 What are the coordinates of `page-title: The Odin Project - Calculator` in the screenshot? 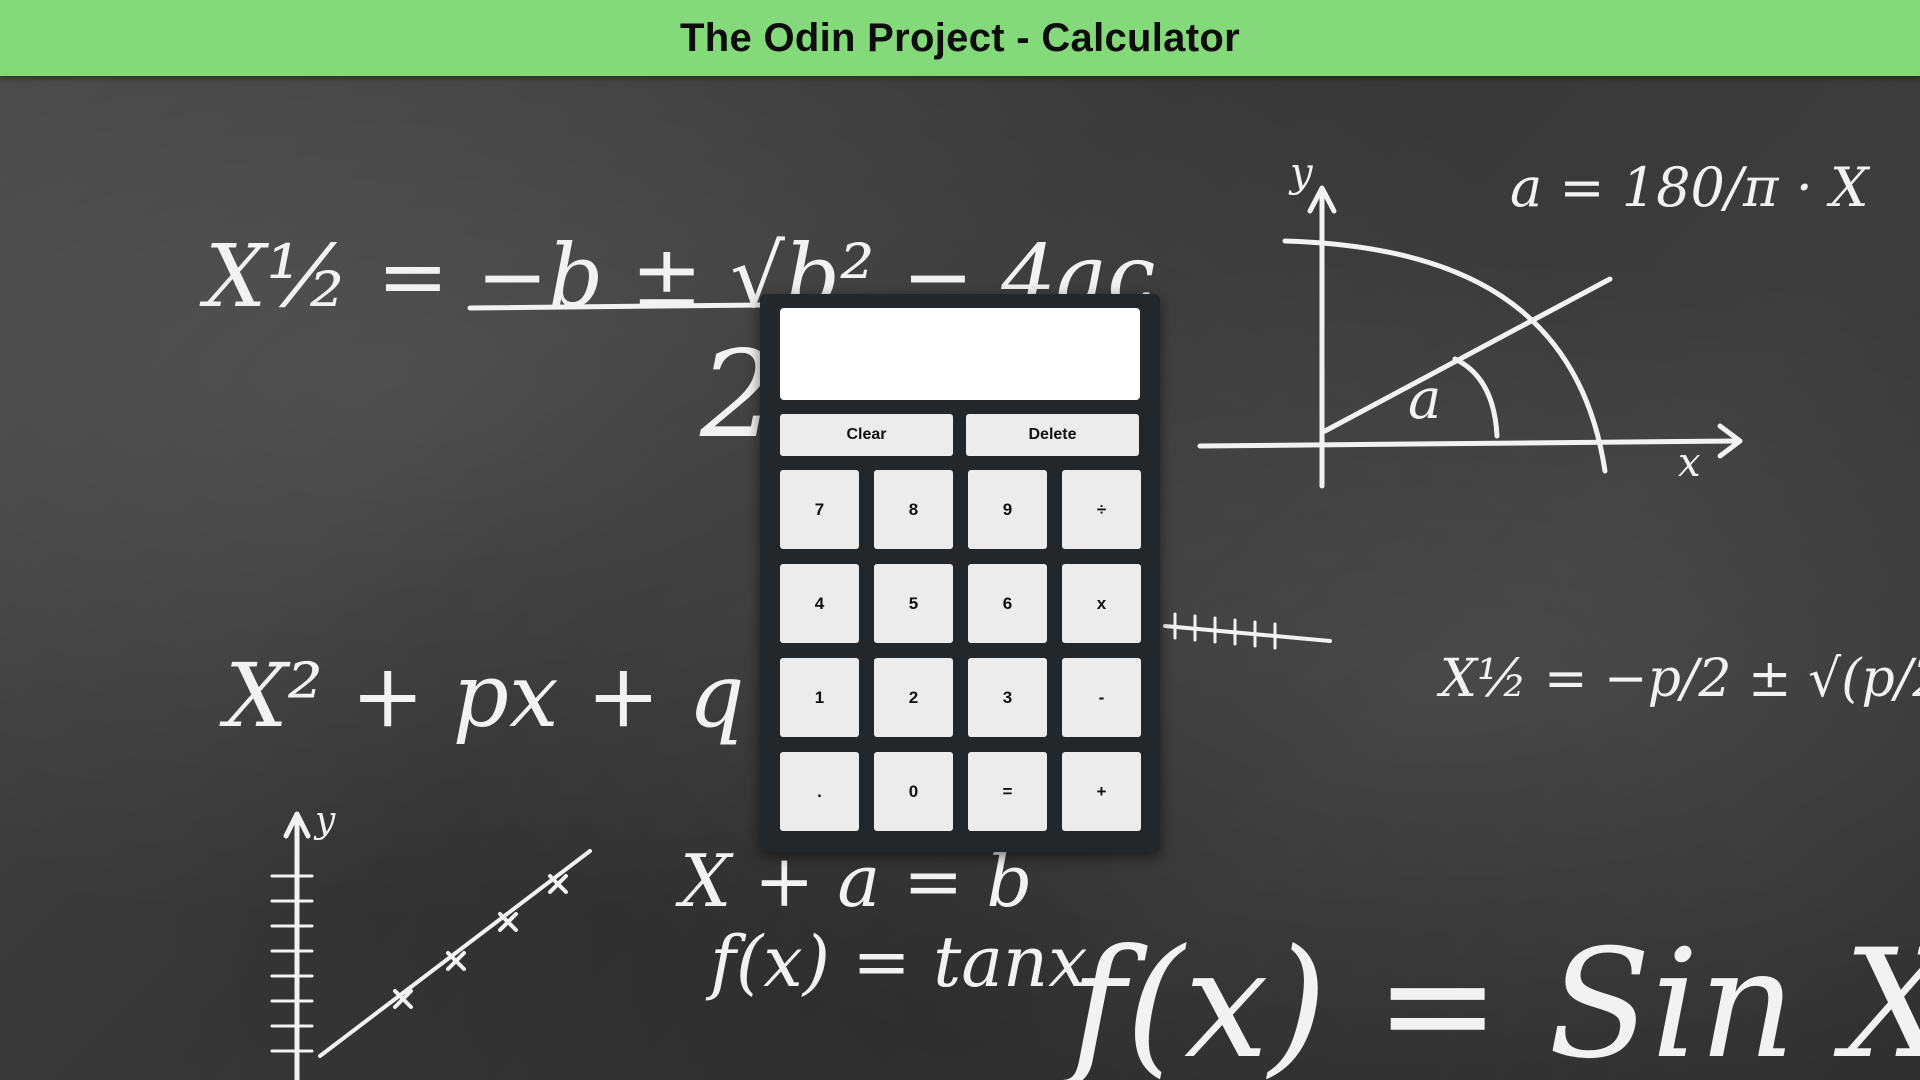 It's located at (960, 37).